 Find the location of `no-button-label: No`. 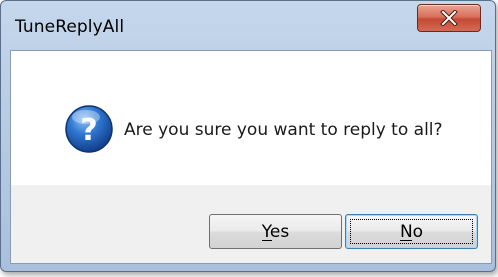

no-button-label: No is located at coordinates (411, 231).